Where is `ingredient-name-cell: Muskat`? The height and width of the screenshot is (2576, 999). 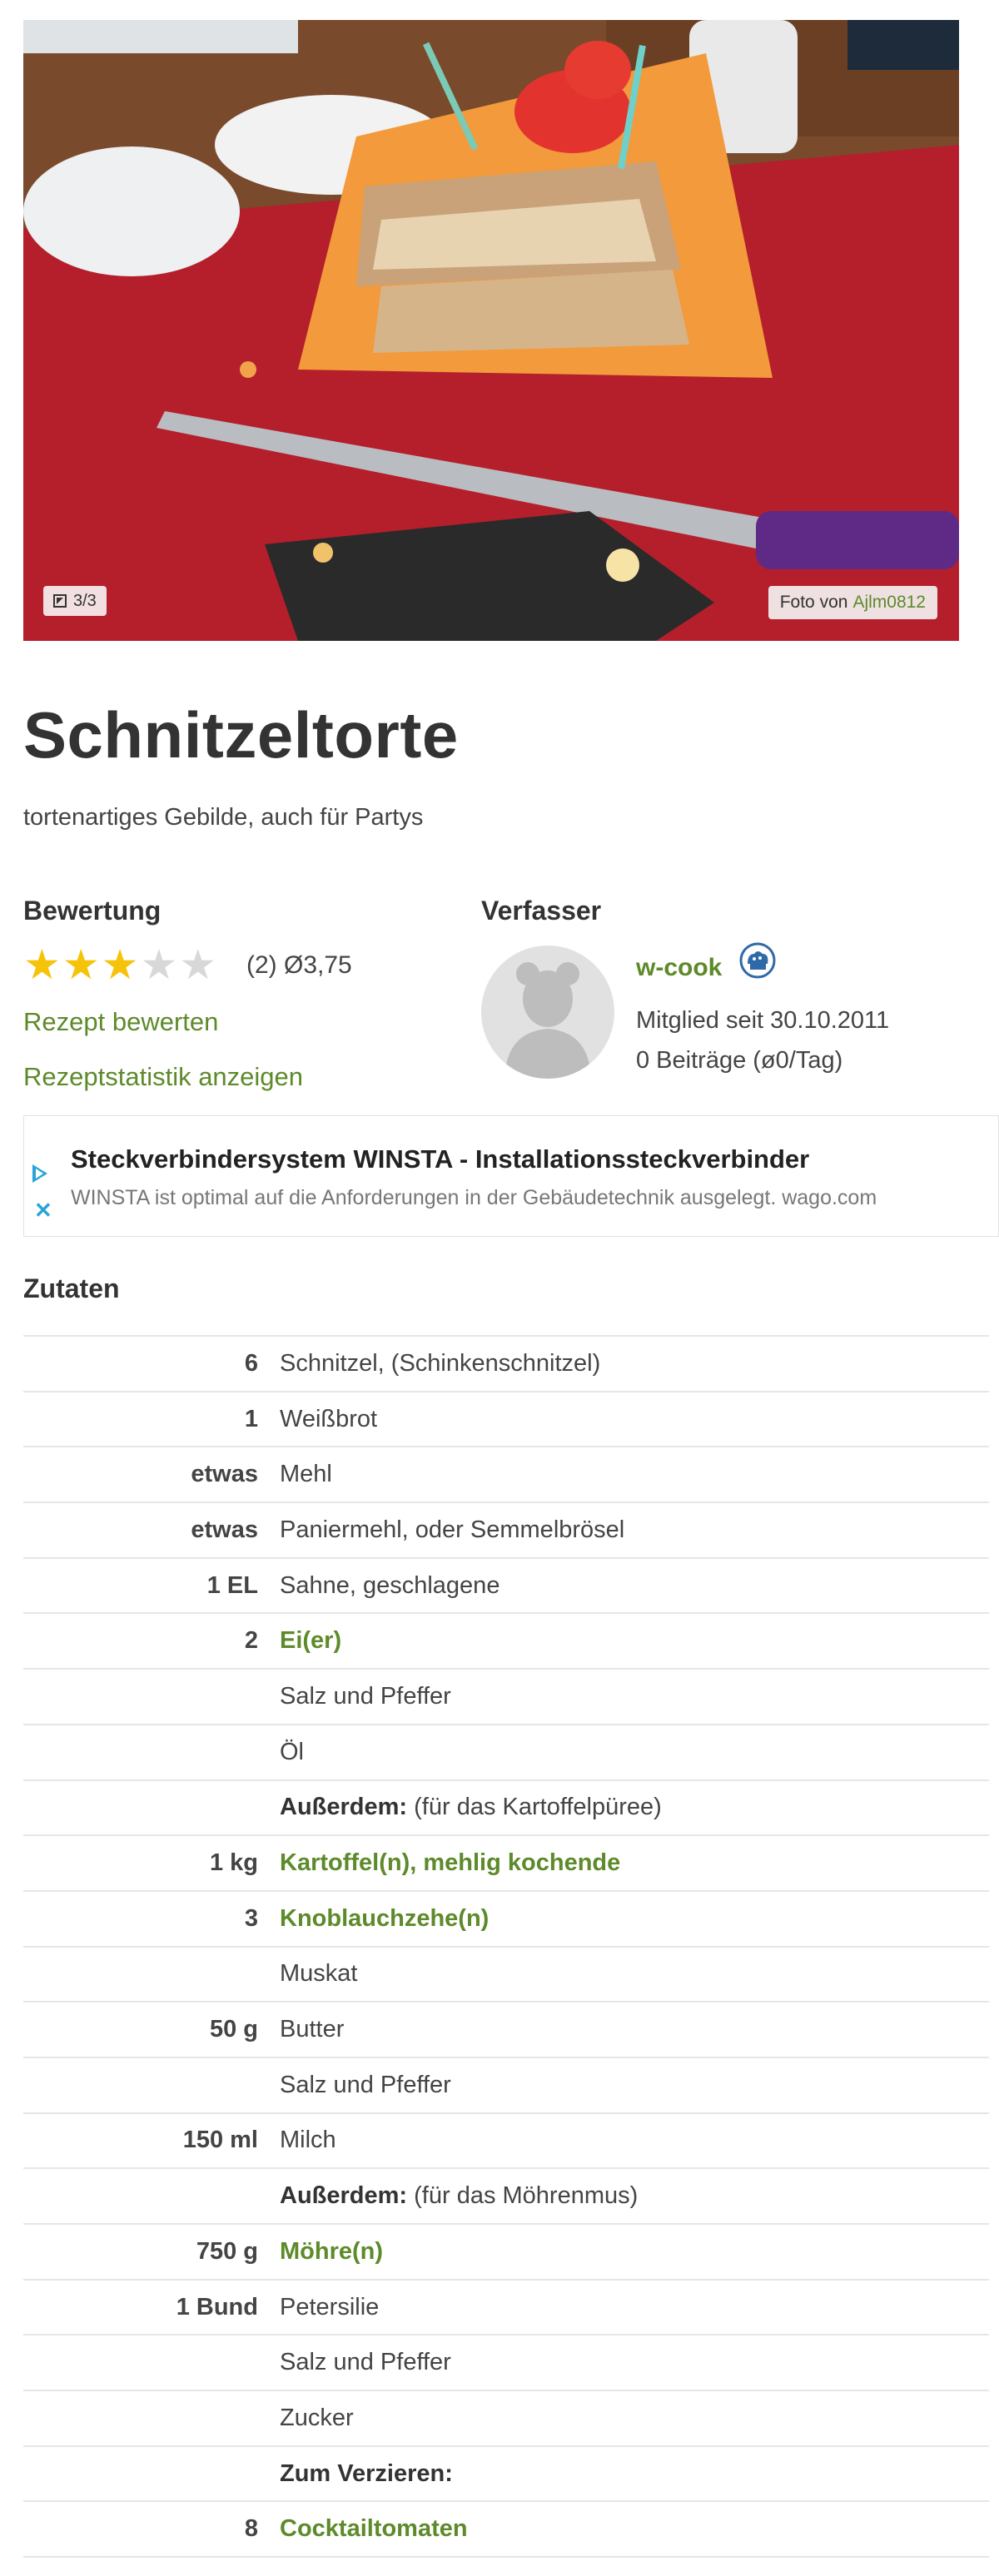
ingredient-name-cell: Muskat is located at coordinates (634, 1975).